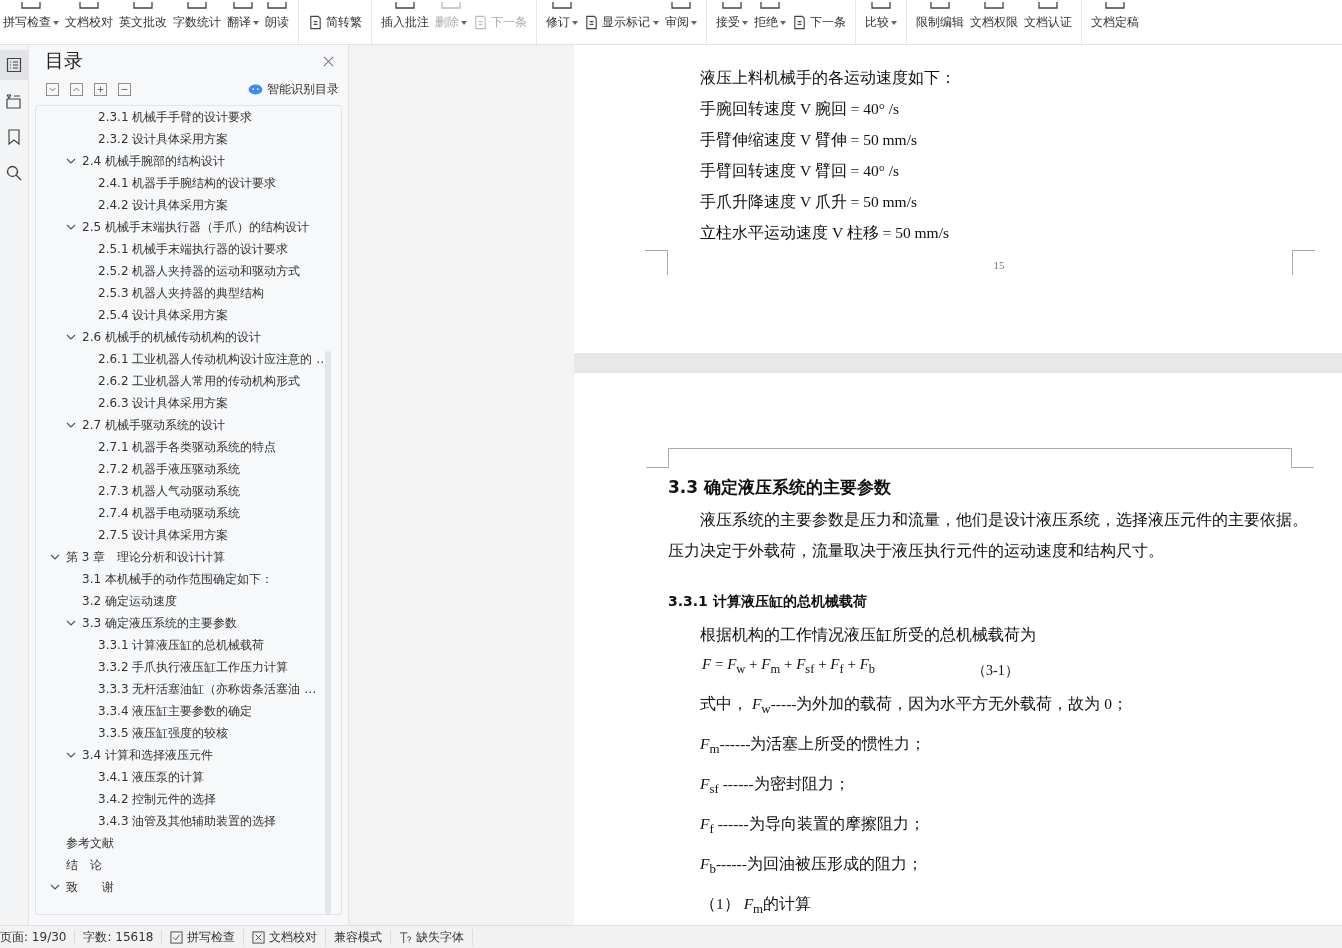  Describe the element at coordinates (187, 183) in the screenshot. I see `toc-entry: 2.4.1 机器手手腕结构的设计要求` at that location.